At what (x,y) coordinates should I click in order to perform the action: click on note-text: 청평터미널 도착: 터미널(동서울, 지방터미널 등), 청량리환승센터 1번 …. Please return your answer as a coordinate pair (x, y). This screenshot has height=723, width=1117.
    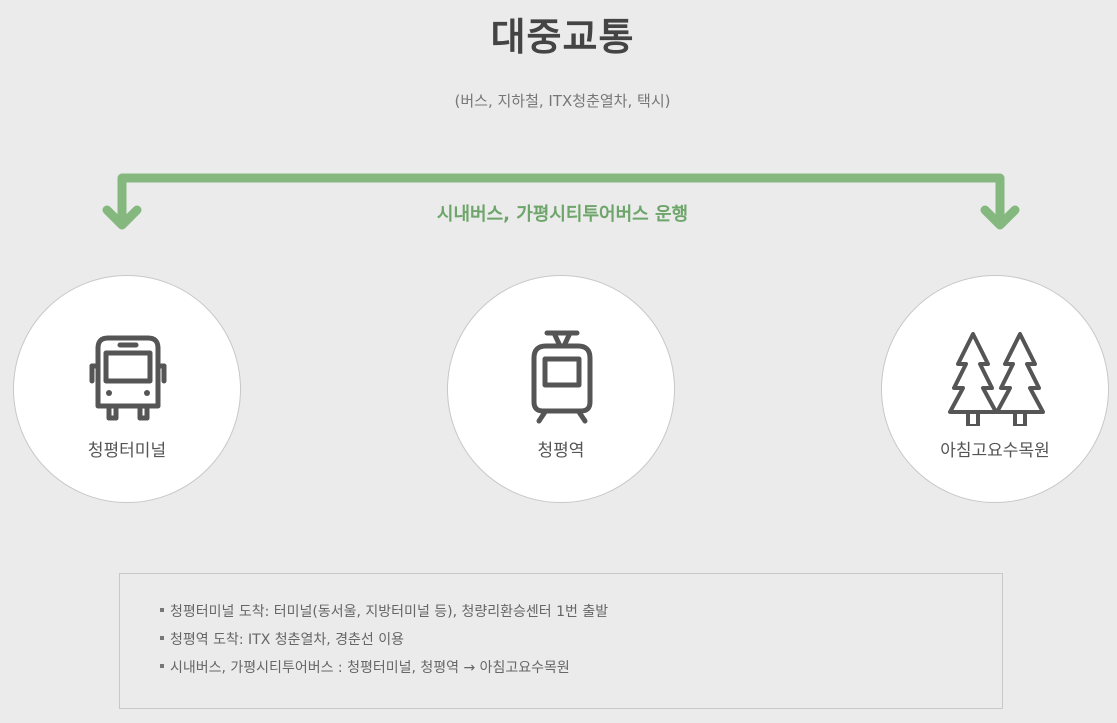
    Looking at the image, I should click on (389, 612).